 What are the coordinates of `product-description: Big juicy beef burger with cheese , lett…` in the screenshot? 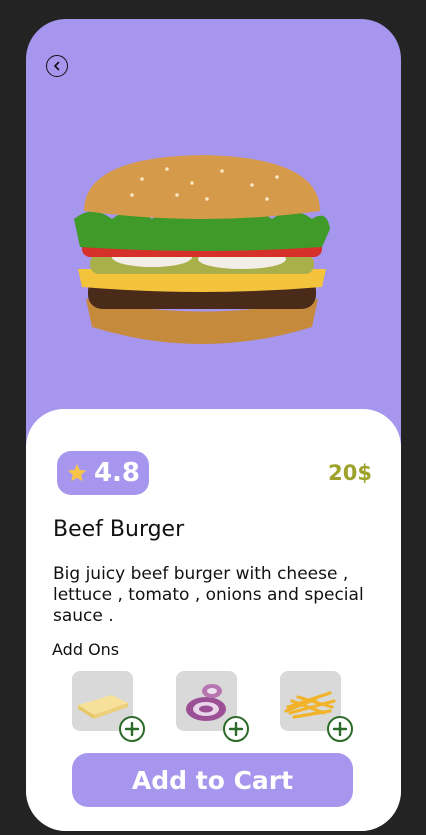 It's located at (208, 595).